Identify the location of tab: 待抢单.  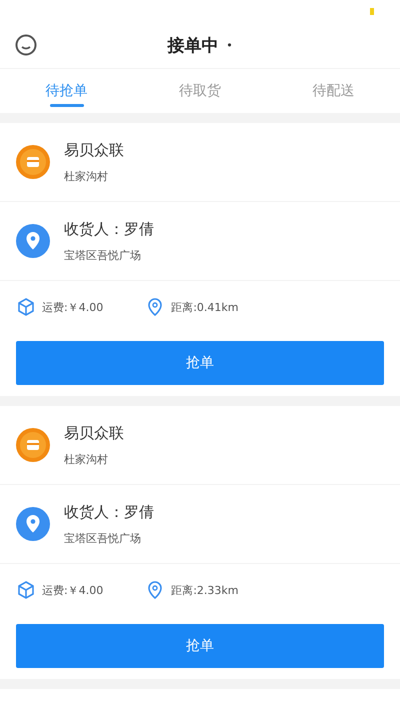
(67, 91).